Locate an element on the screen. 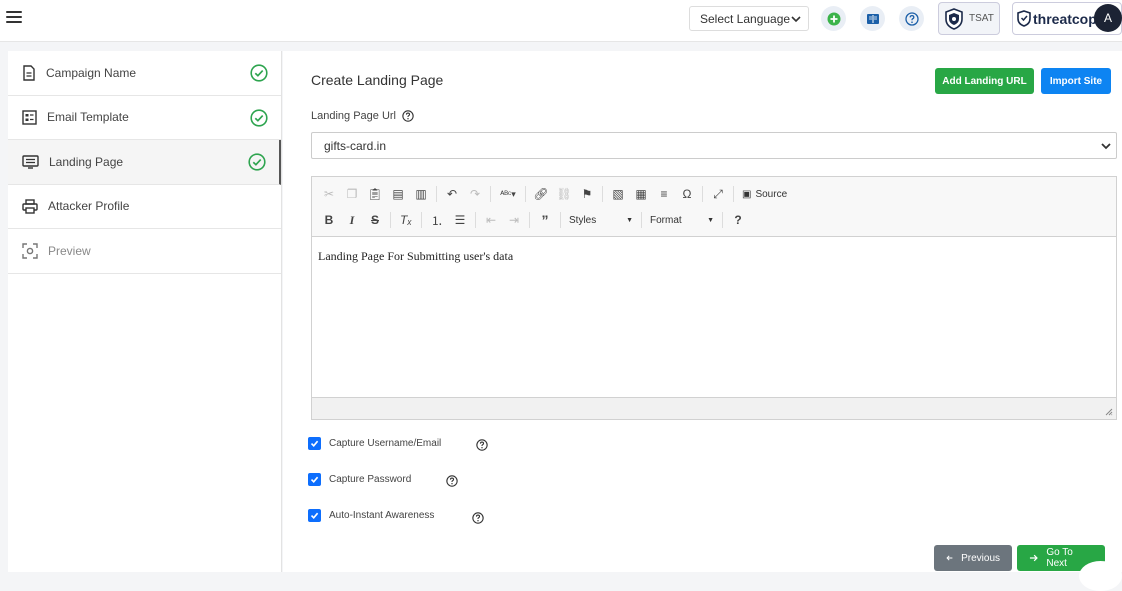 The image size is (1122, 591). editor-content-text: Landing Page For Submitting user's data is located at coordinates (416, 256).